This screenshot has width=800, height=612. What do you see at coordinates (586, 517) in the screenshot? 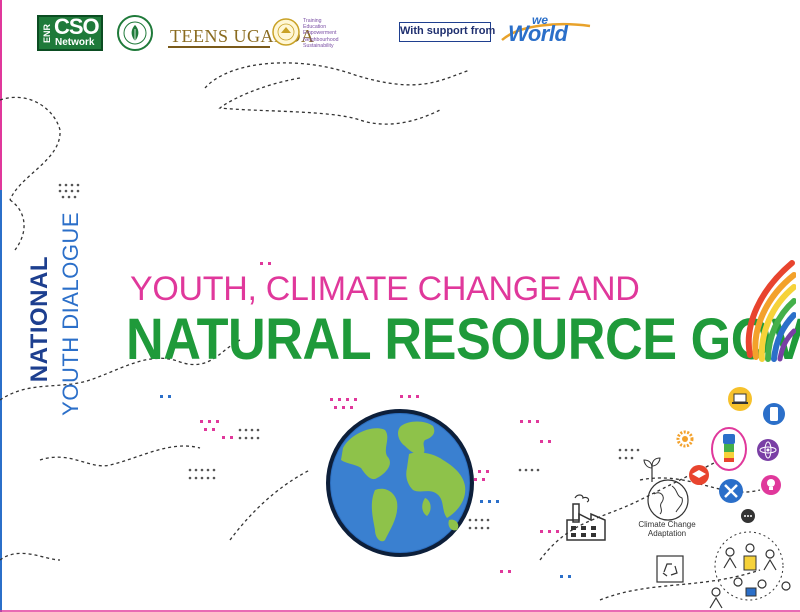
I see `factory-icon` at bounding box center [586, 517].